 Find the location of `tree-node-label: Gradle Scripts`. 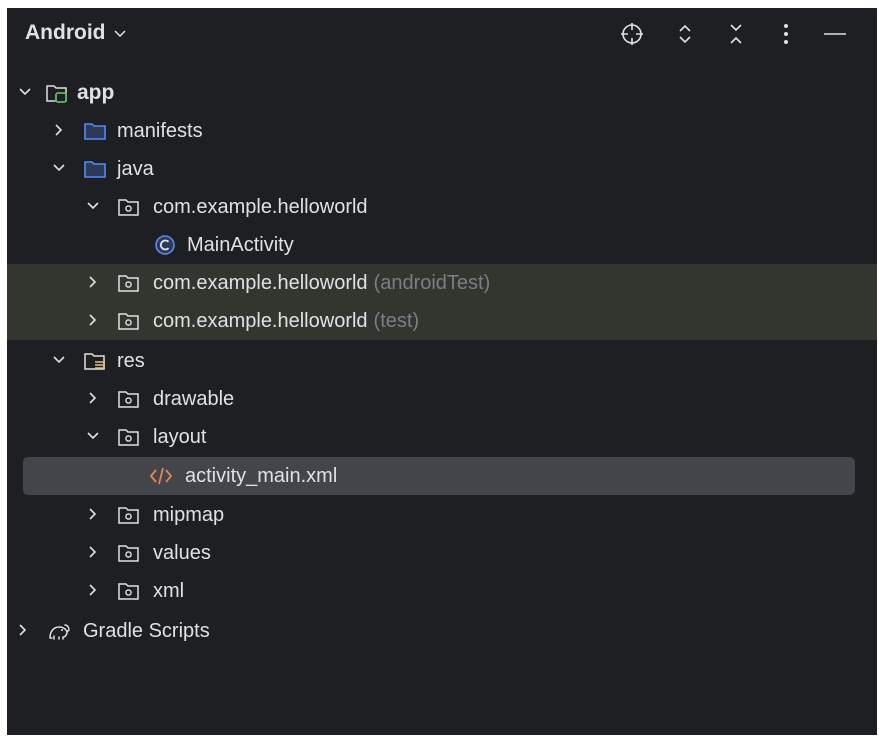

tree-node-label: Gradle Scripts is located at coordinates (146, 631).